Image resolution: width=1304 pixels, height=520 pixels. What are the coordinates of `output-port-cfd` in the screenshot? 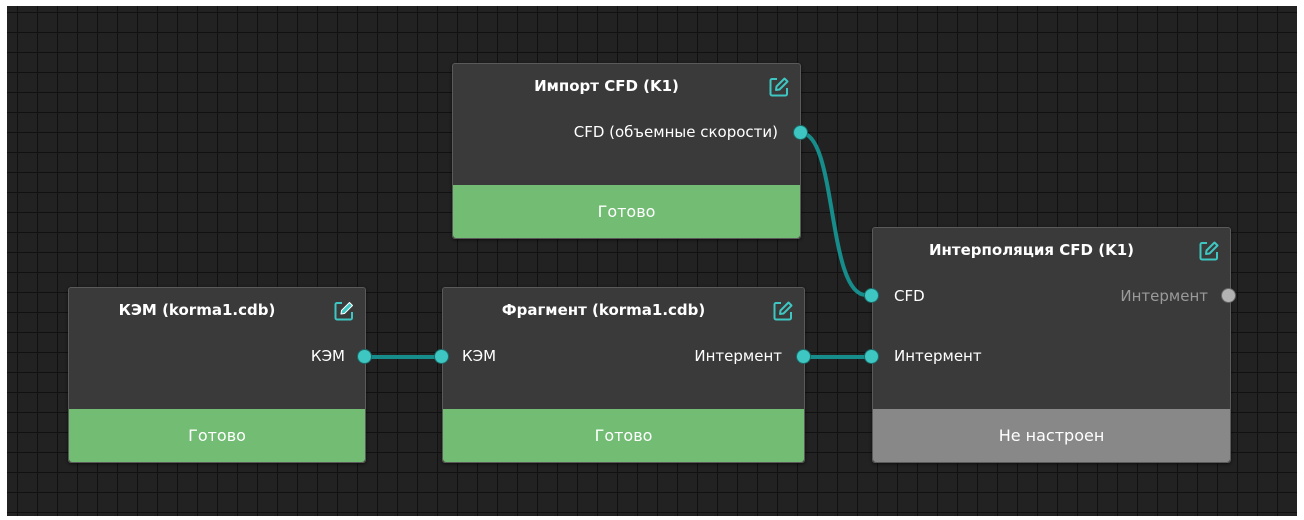 It's located at (800, 132).